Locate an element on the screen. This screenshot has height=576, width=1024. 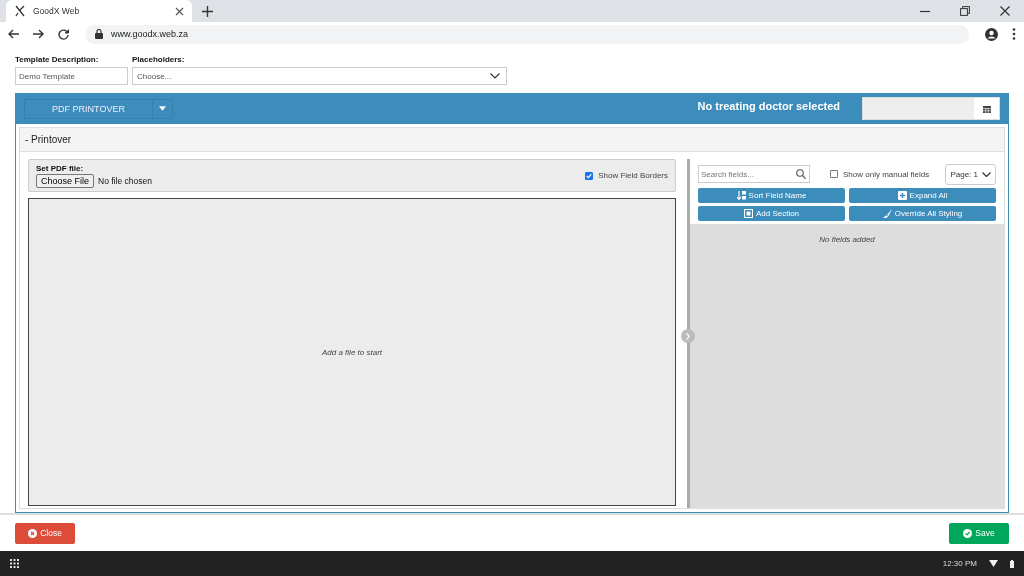
toolbar-button: Sort Field Name is located at coordinates (771, 195).